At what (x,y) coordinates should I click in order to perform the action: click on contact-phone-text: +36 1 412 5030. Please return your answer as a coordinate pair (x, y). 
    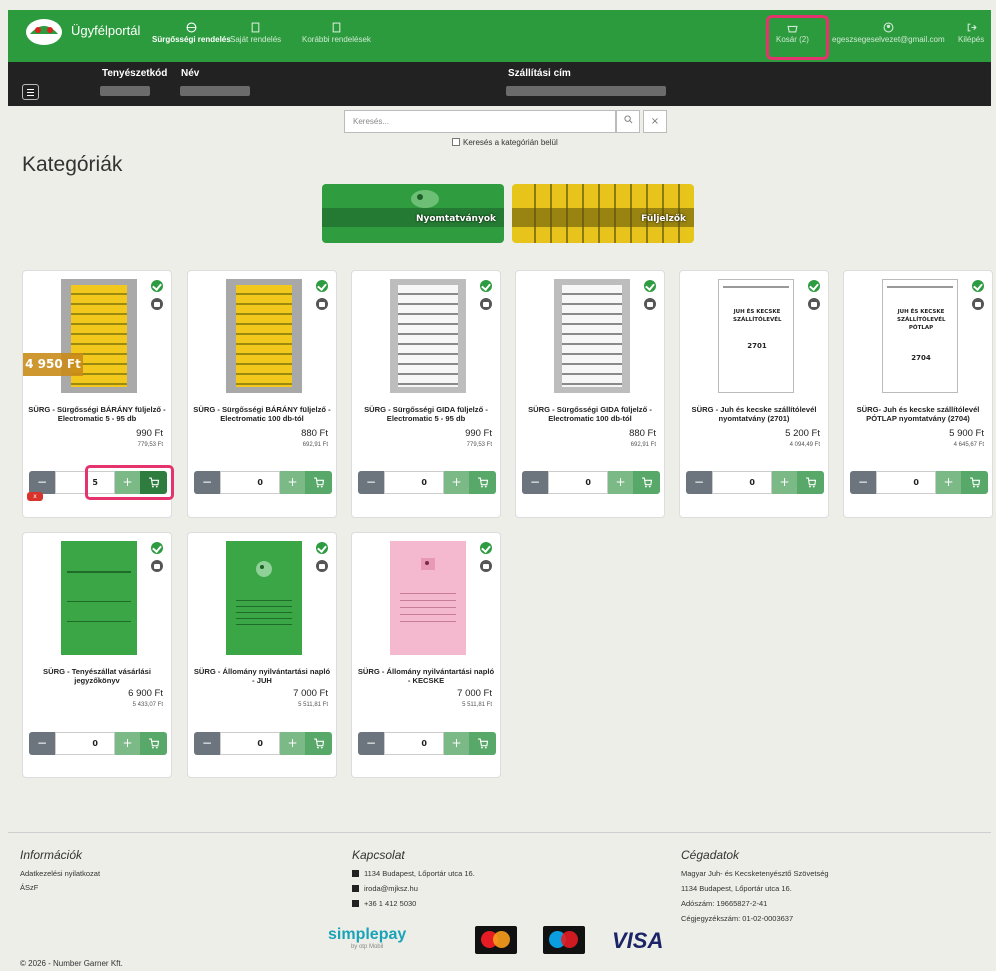
    Looking at the image, I should click on (390, 903).